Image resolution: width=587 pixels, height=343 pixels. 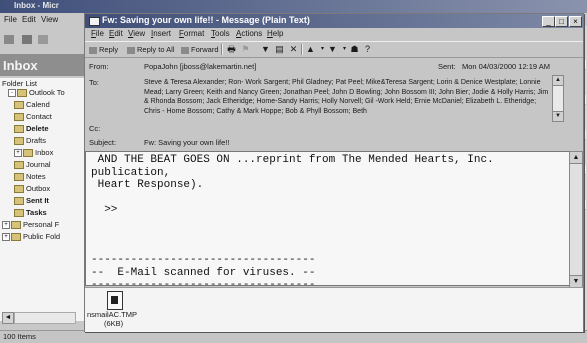 I want to click on reply-all-label: Reply to All, so click(x=156, y=49).